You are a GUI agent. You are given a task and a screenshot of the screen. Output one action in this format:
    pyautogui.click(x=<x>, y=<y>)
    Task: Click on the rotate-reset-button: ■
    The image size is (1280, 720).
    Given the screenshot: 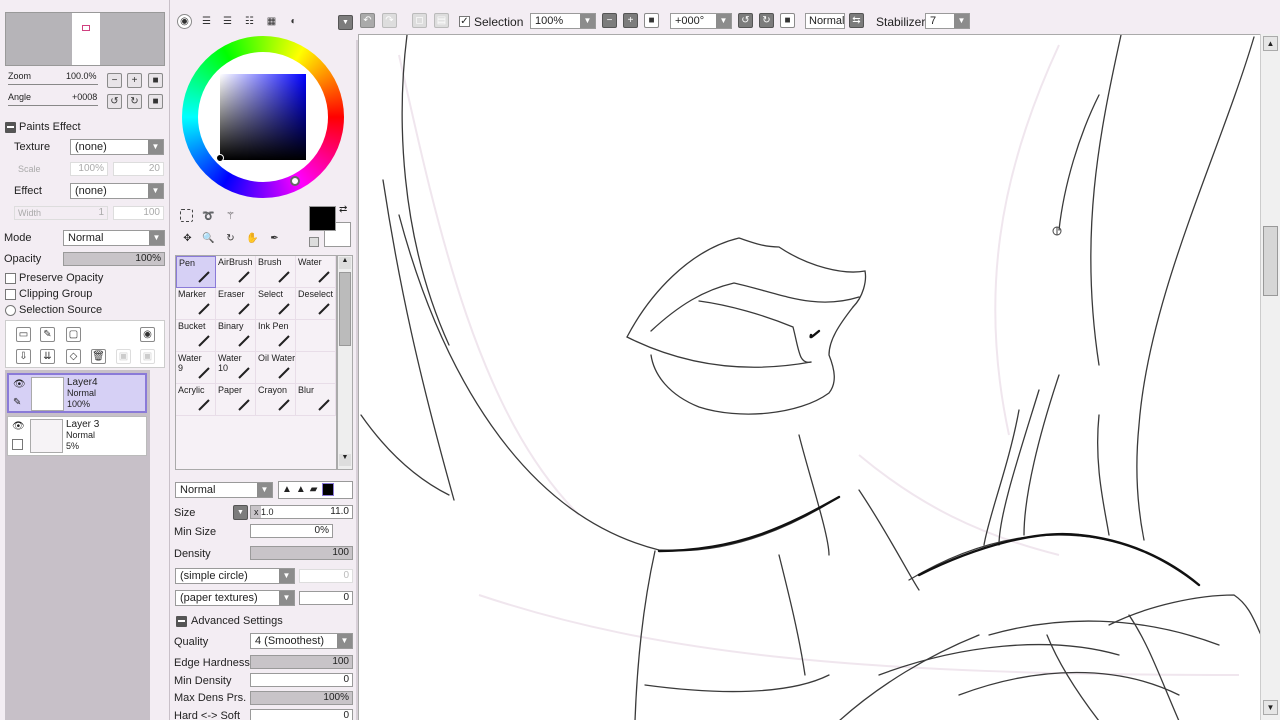 What is the action you would take?
    pyautogui.click(x=155, y=101)
    